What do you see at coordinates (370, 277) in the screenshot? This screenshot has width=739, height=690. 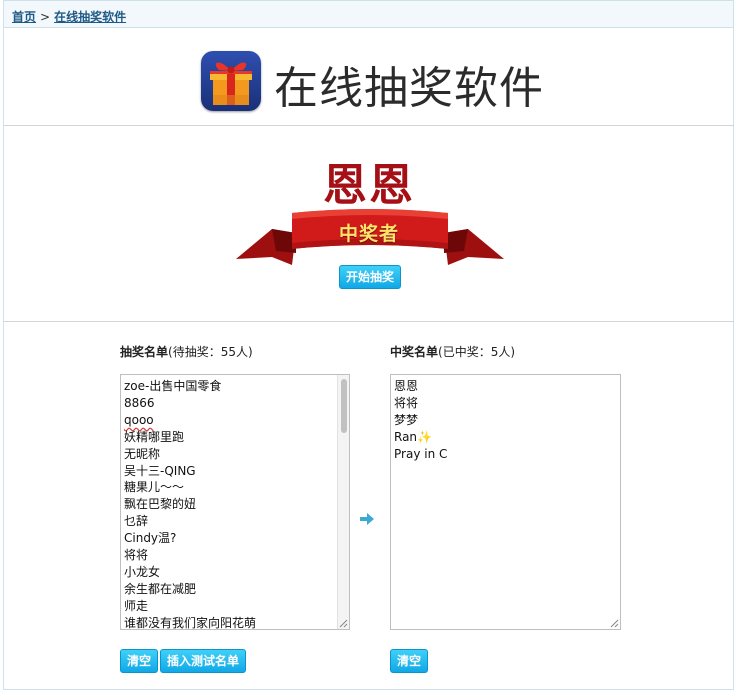 I see `start-draw-button: 开始抽奖` at bounding box center [370, 277].